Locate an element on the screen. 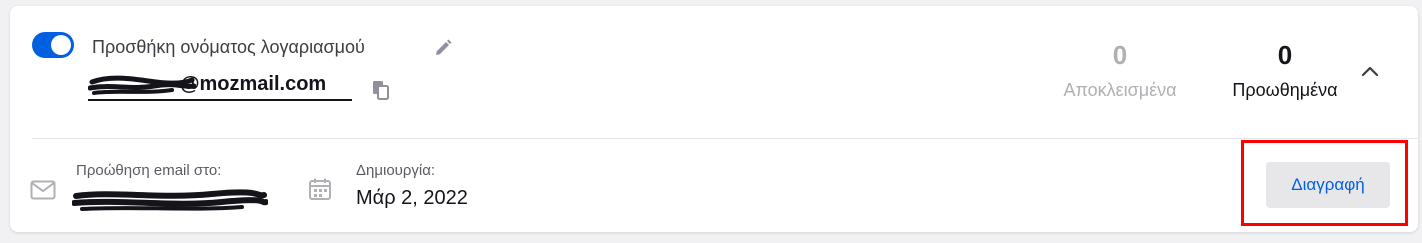 Image resolution: width=1422 pixels, height=243 pixels. chevron-up-icon is located at coordinates (1370, 71).